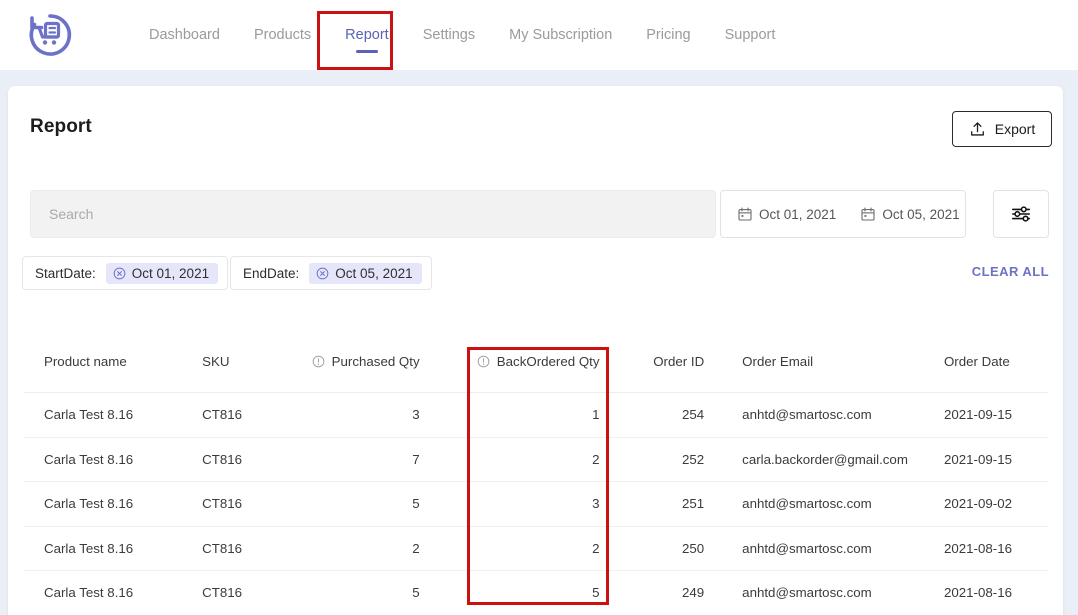 This screenshot has height=615, width=1078. What do you see at coordinates (1010, 271) in the screenshot?
I see `clear-all-button: CLEAR ALL` at bounding box center [1010, 271].